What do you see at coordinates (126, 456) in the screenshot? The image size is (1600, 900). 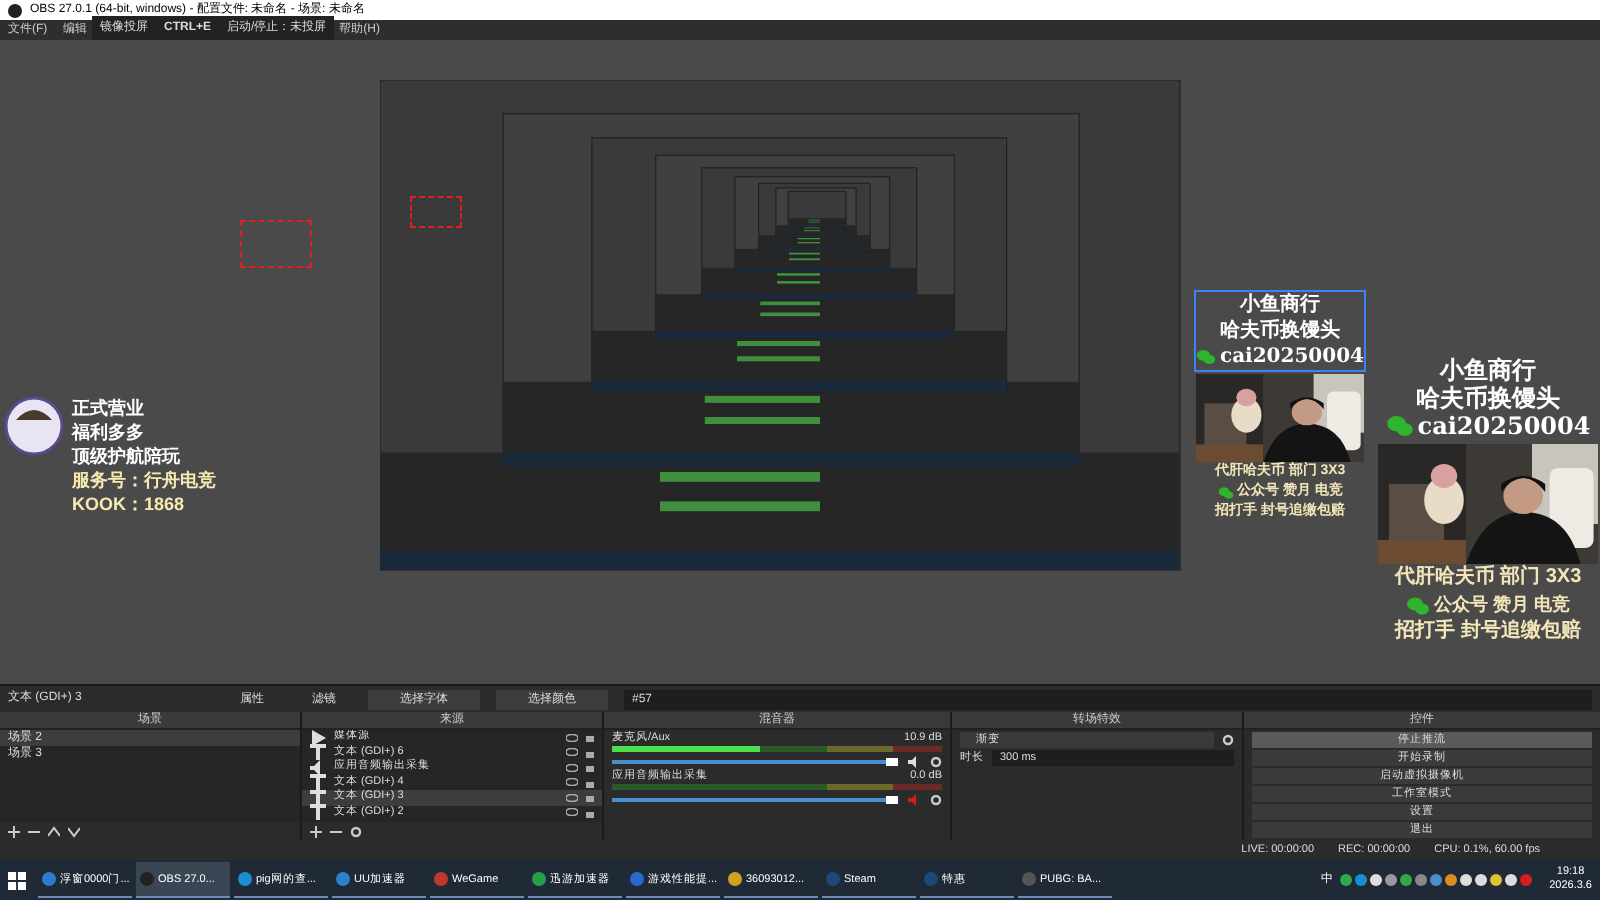 I see `logo-text: 顶级护航陪玩` at bounding box center [126, 456].